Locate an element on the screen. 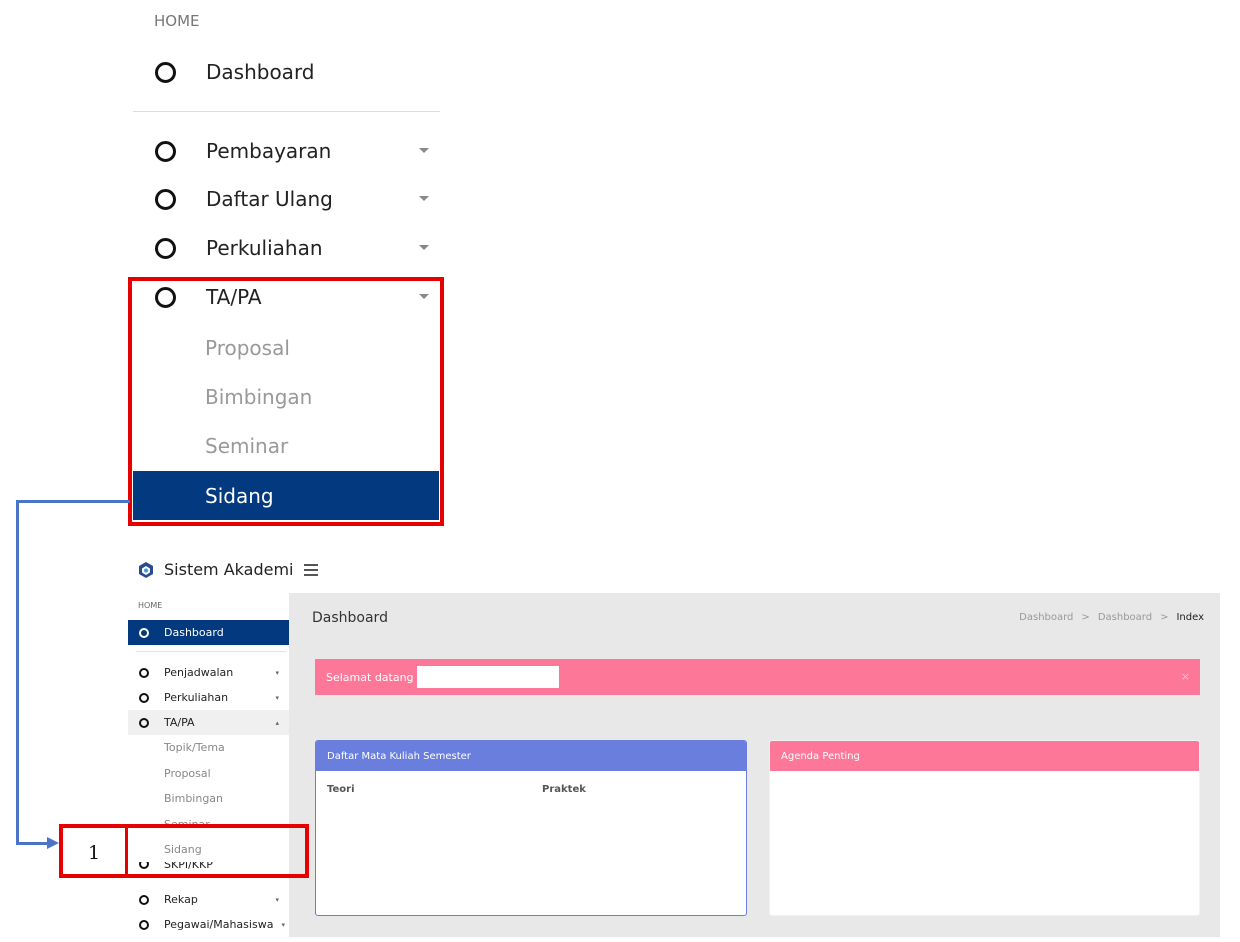  redacted-user-name is located at coordinates (487, 677).